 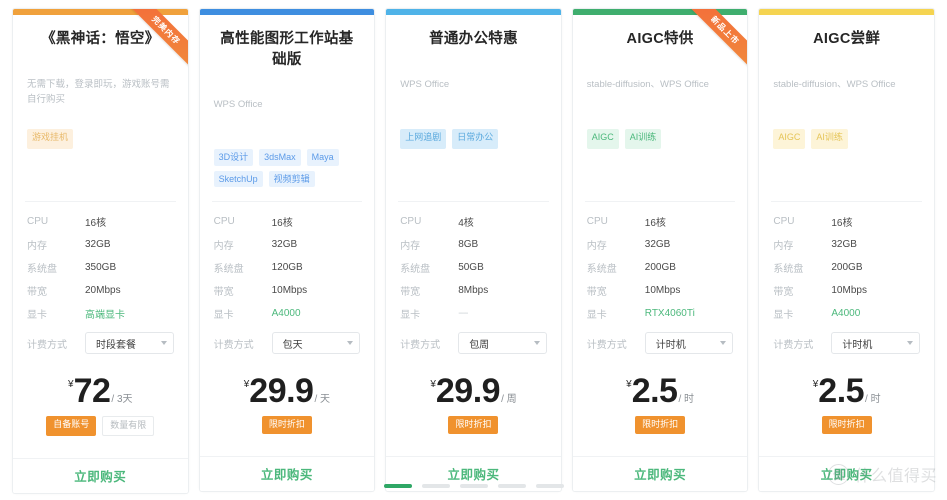 I want to click on billing-select: 包天, so click(x=316, y=343).